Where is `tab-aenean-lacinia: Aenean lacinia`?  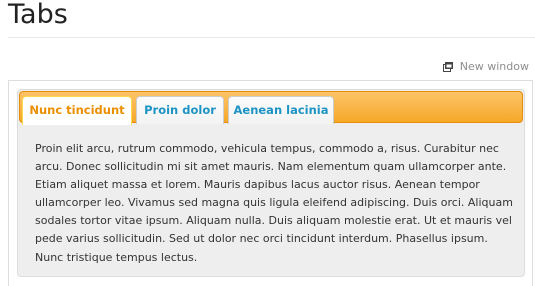
tab-aenean-lacinia: Aenean lacinia is located at coordinates (281, 110).